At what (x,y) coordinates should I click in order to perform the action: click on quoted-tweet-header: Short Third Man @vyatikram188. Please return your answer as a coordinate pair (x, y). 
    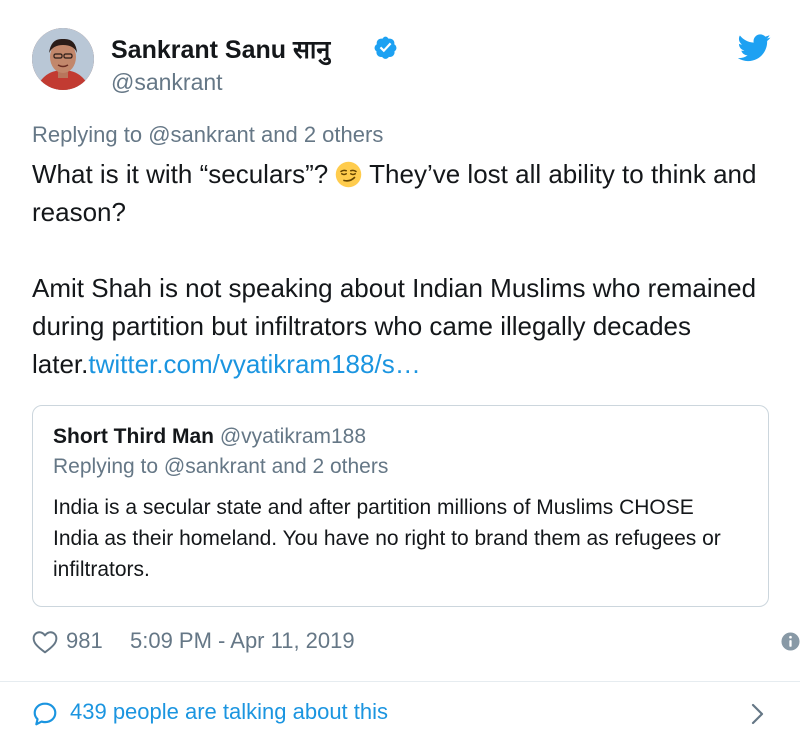
    Looking at the image, I should click on (209, 437).